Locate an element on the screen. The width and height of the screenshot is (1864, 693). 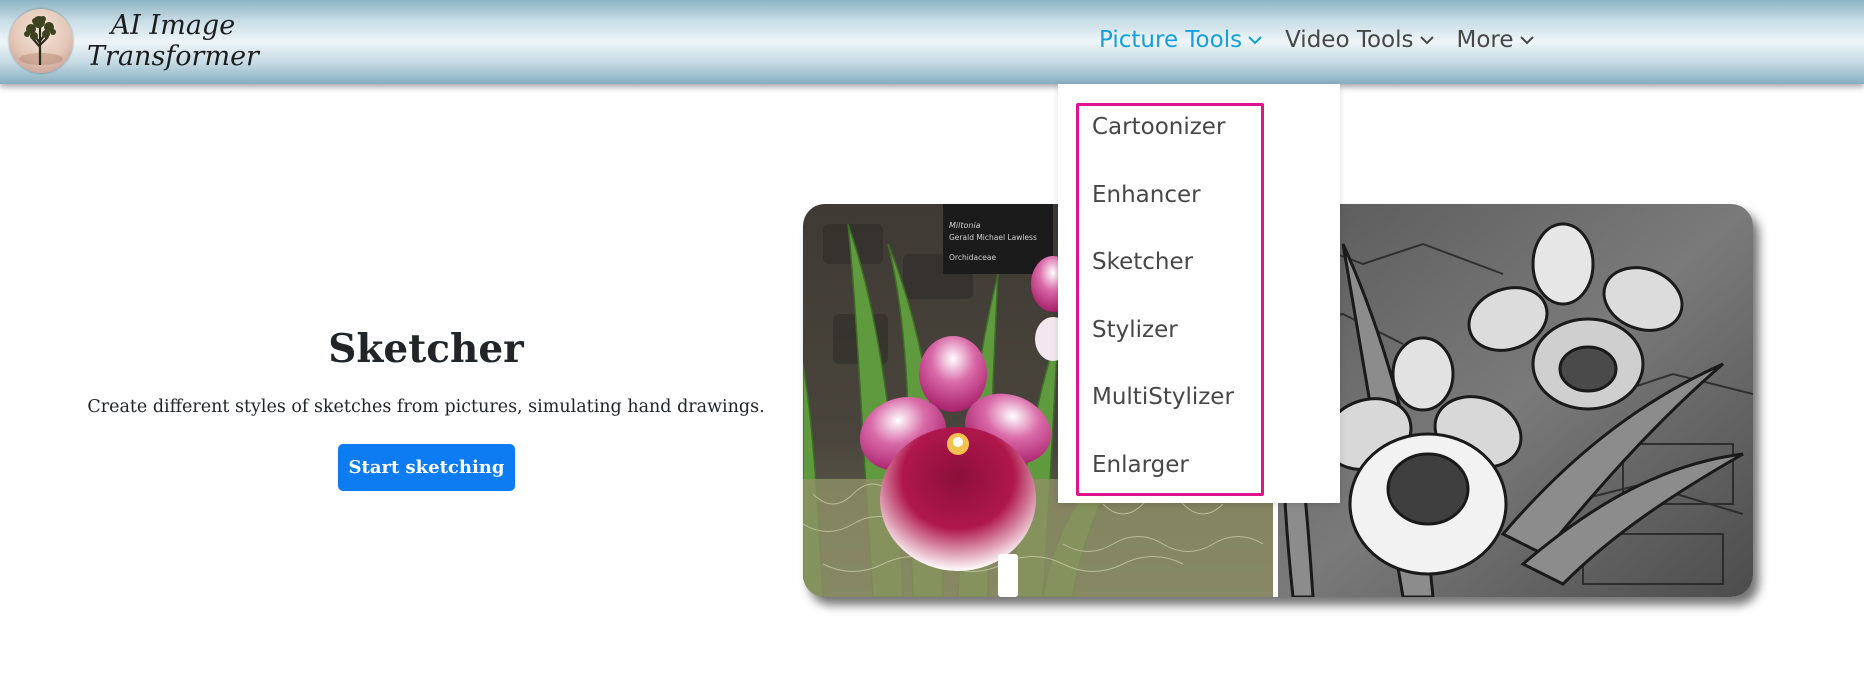
nav-picture-tools: Picture Tools is located at coordinates (1181, 40).